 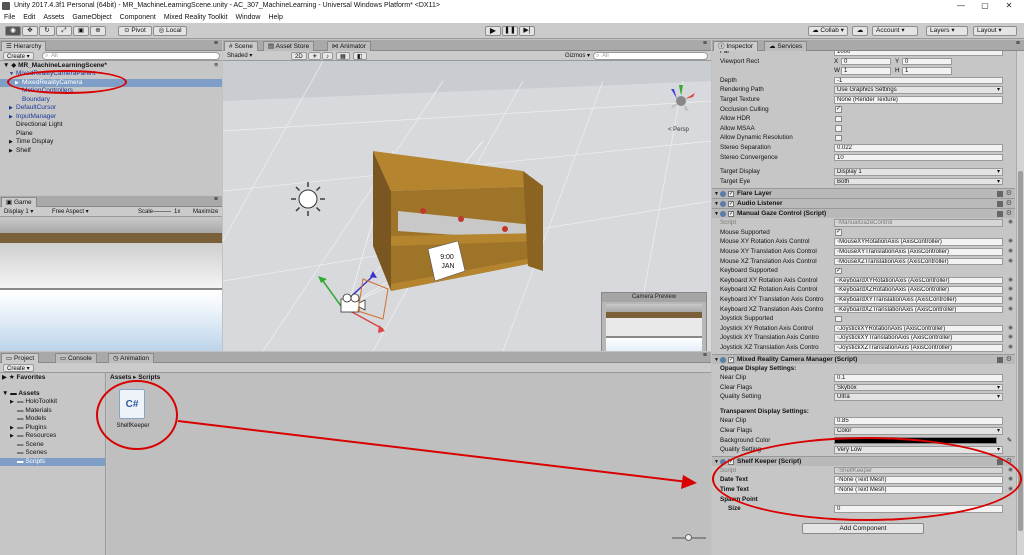 I want to click on inspector-value-field: 0.85, so click(x=918, y=421).